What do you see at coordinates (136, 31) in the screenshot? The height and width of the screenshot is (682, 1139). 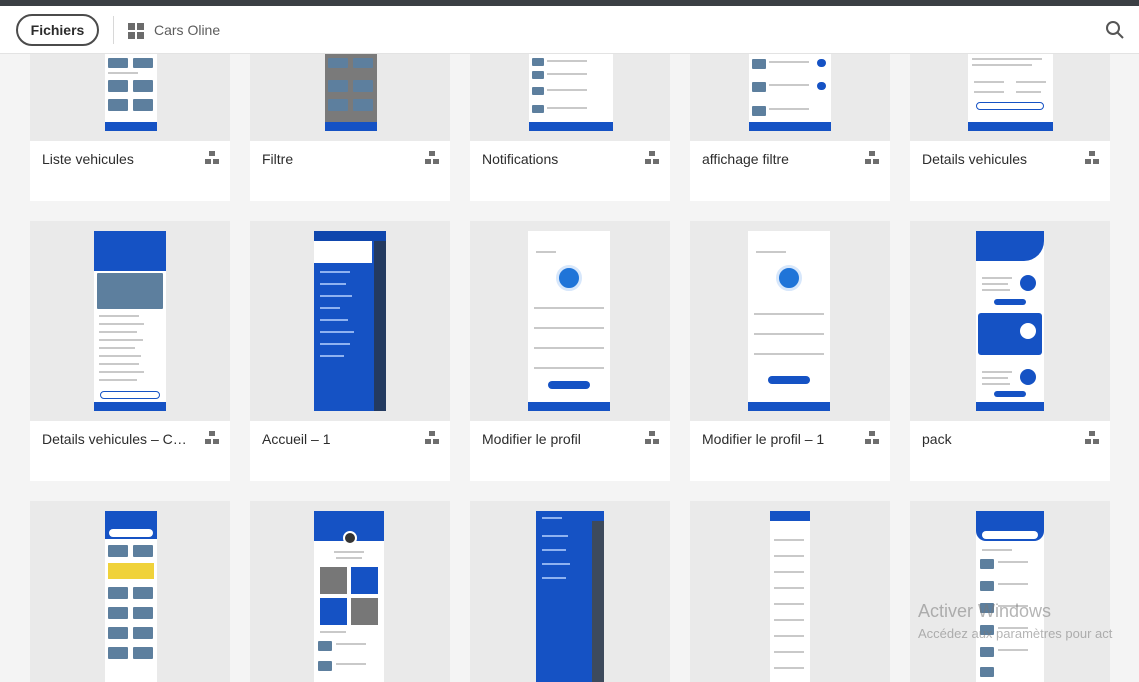 I see `grid-view-icon` at bounding box center [136, 31].